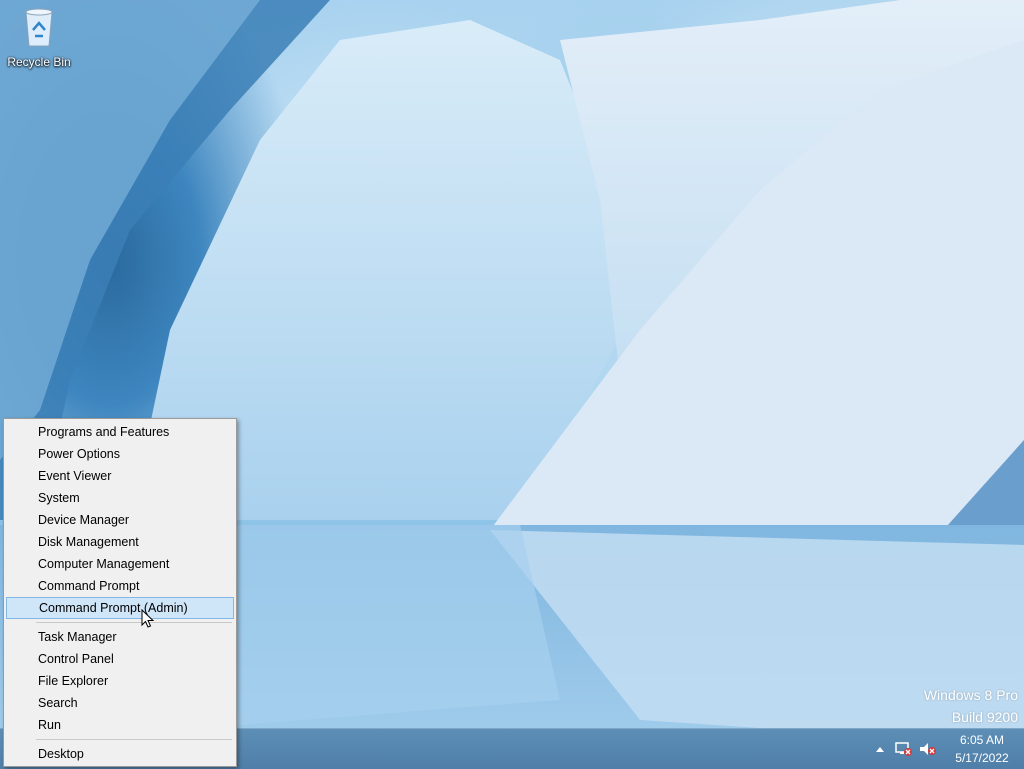 This screenshot has height=769, width=1024. Describe the element at coordinates (120, 608) in the screenshot. I see `menu-item-command-prompt-admin: Command Prompt (Admin)` at that location.